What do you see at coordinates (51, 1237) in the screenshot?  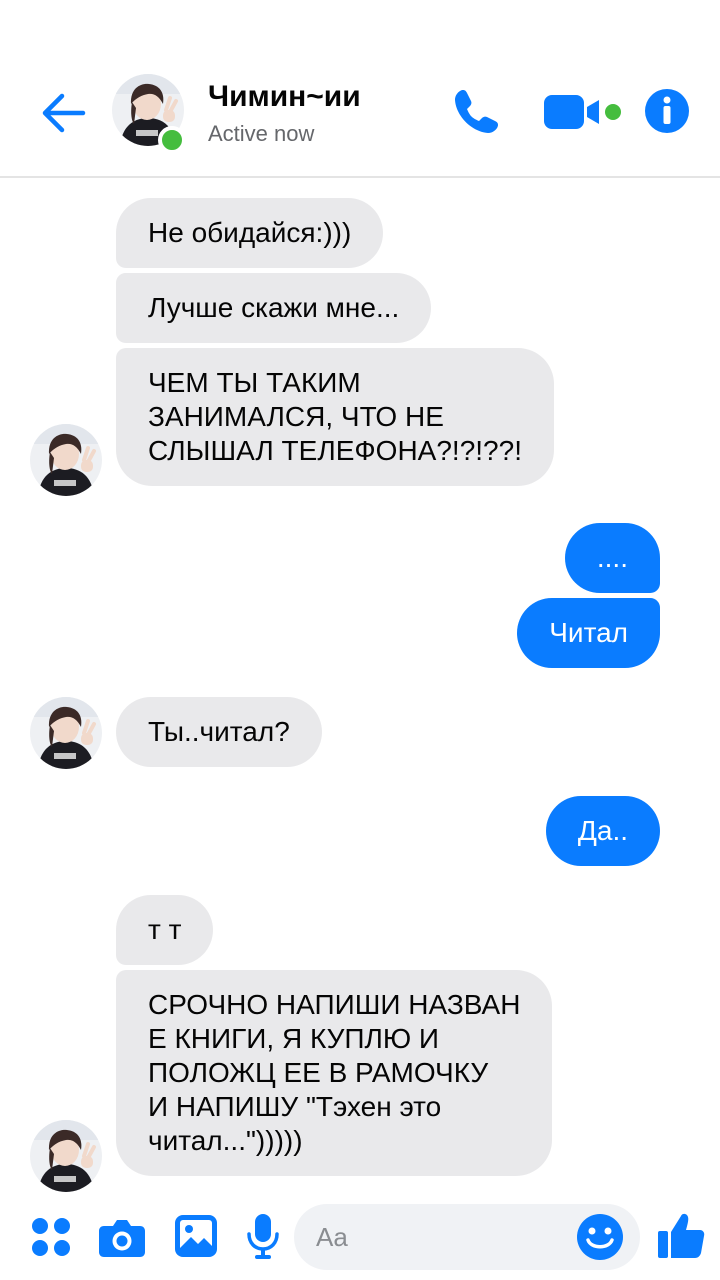 I see `apps-grid-icon` at bounding box center [51, 1237].